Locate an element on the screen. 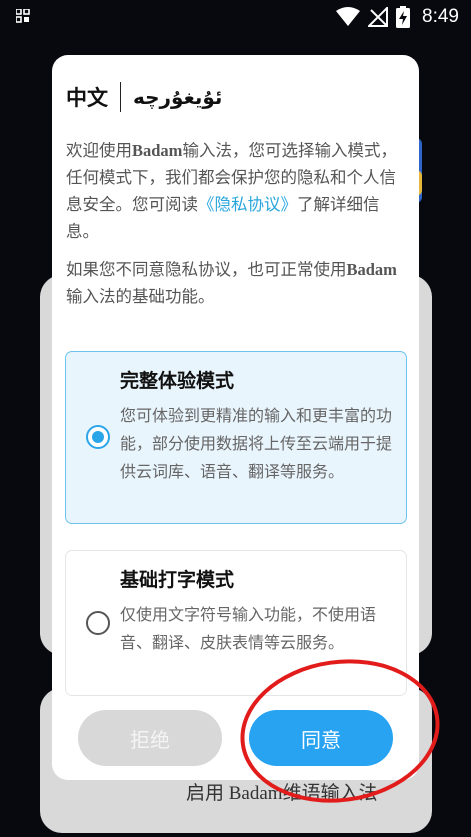 This screenshot has width=471, height=837. battery-charging-icon is located at coordinates (403, 17).